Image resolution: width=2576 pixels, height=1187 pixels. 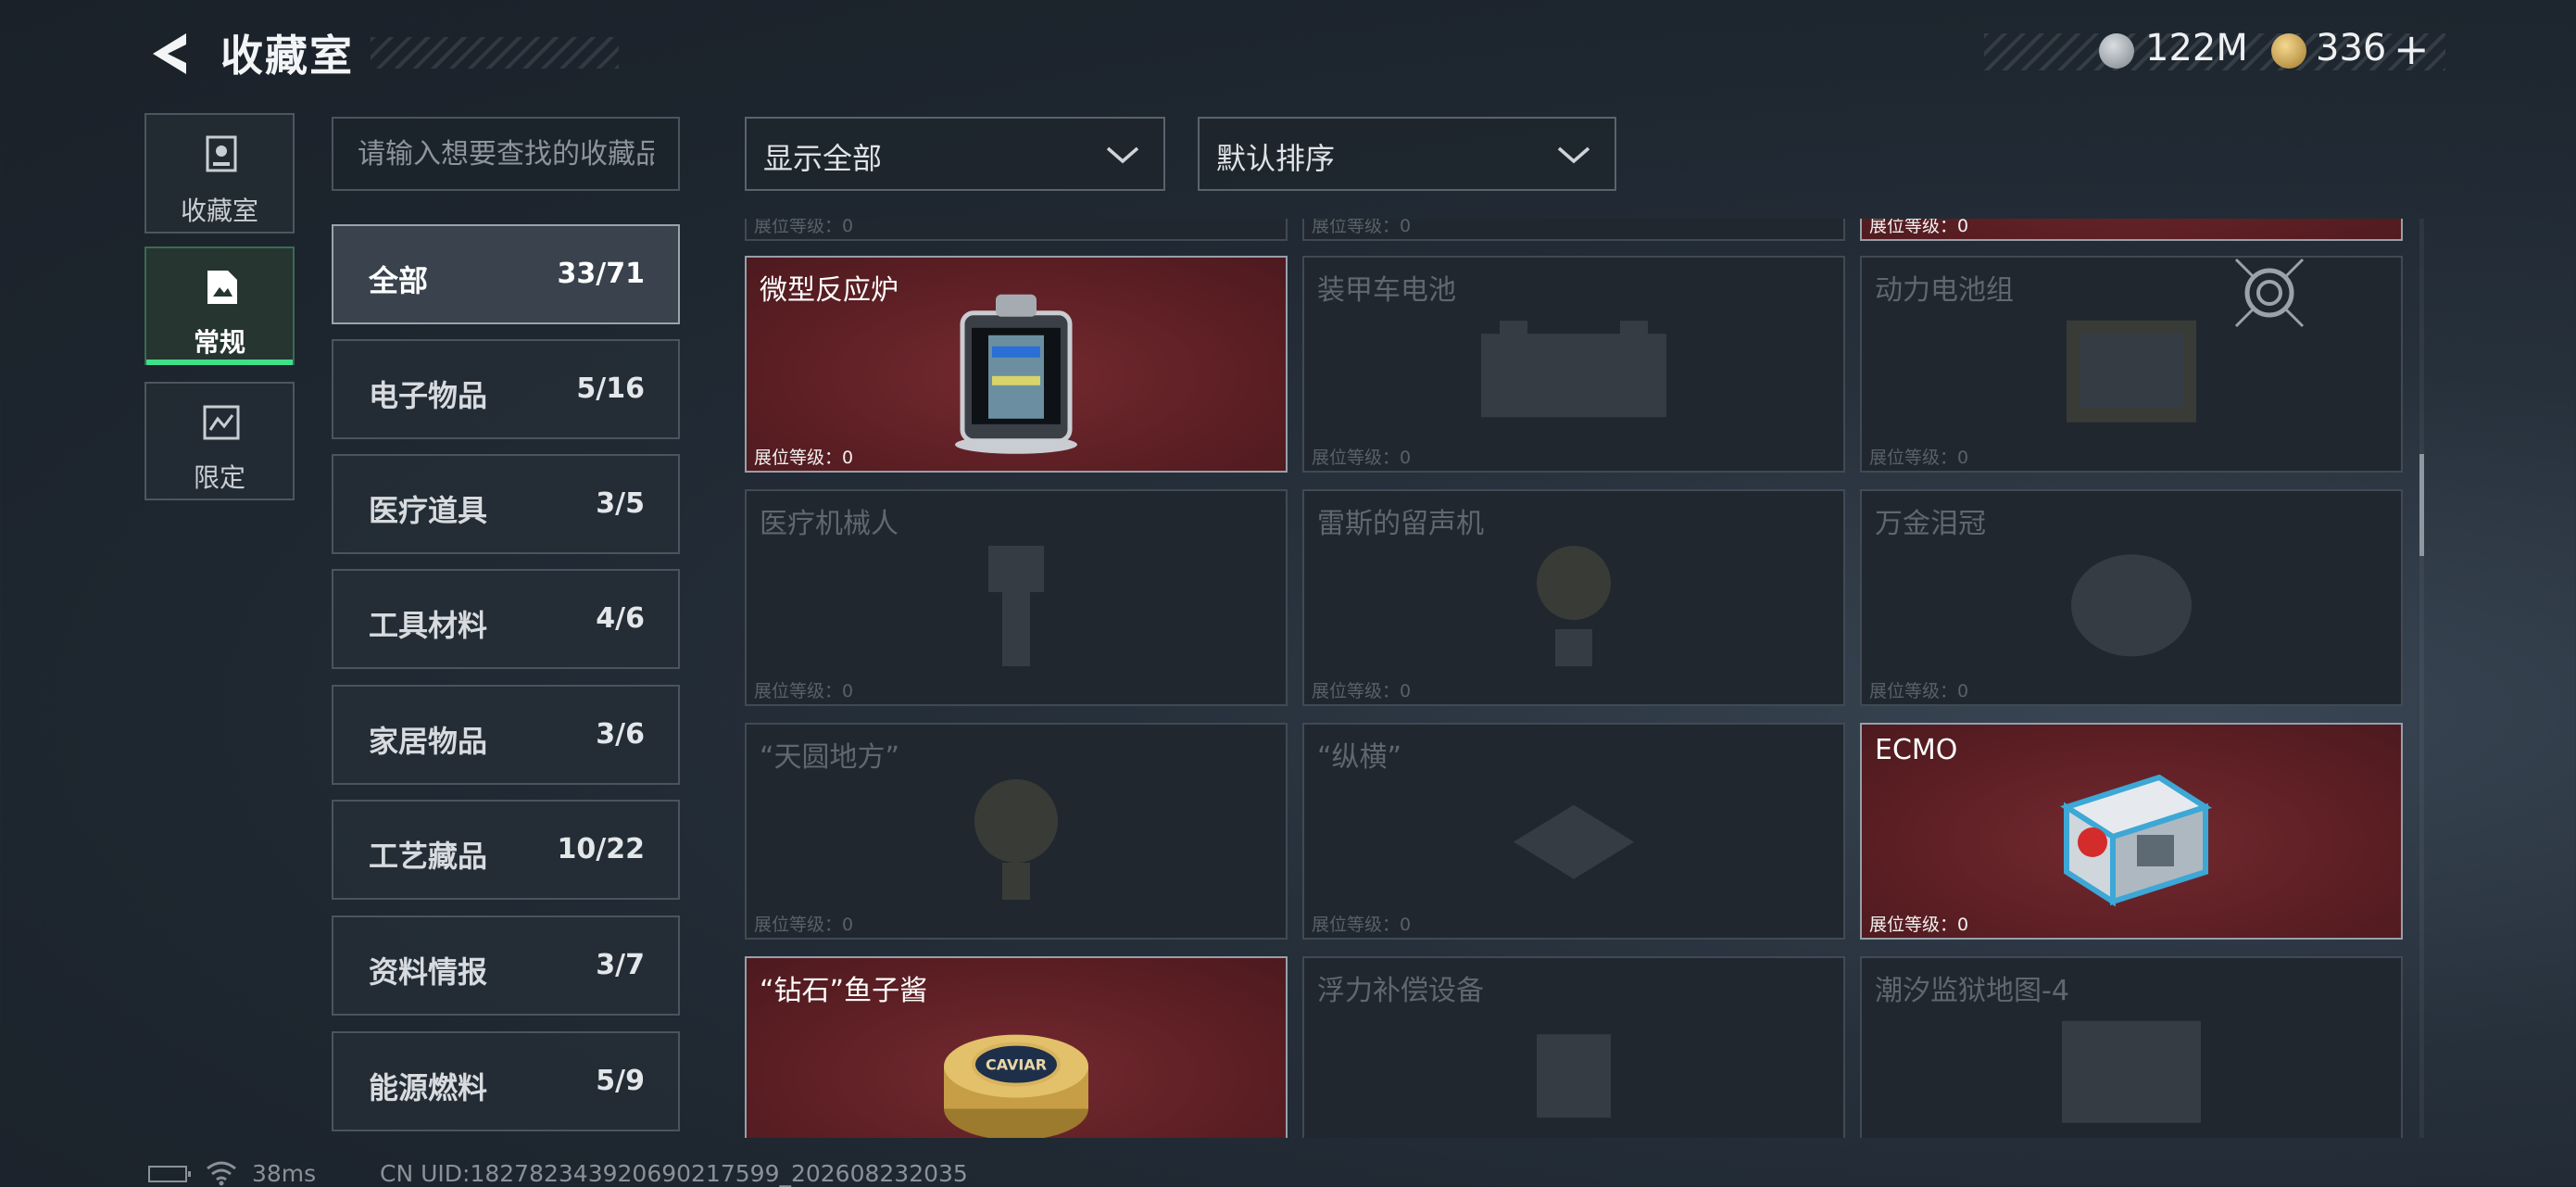 What do you see at coordinates (220, 305) in the screenshot?
I see `tab-regular: 常规` at bounding box center [220, 305].